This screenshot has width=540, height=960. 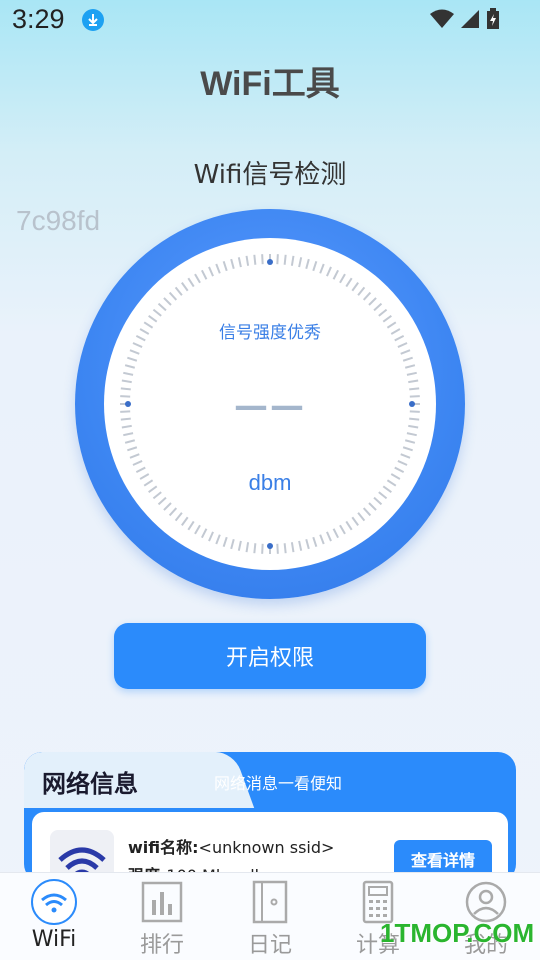 I want to click on app-title: WiFi工具, so click(x=270, y=84).